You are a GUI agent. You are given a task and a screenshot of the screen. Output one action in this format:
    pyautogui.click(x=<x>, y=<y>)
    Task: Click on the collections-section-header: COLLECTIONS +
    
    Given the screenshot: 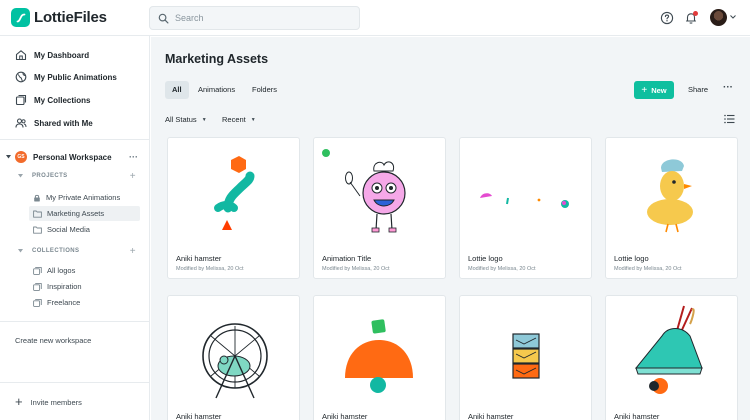 What is the action you would take?
    pyautogui.click(x=77, y=251)
    